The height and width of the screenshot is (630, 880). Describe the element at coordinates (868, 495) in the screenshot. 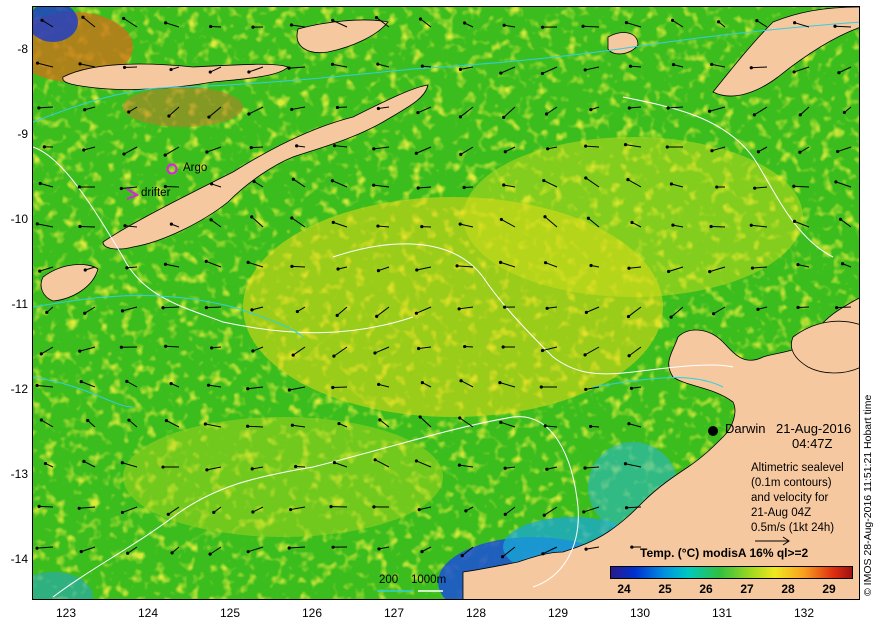

I see `credit-text: © IMOS 28-Aug-2016 11:51:21 Hobart time` at that location.